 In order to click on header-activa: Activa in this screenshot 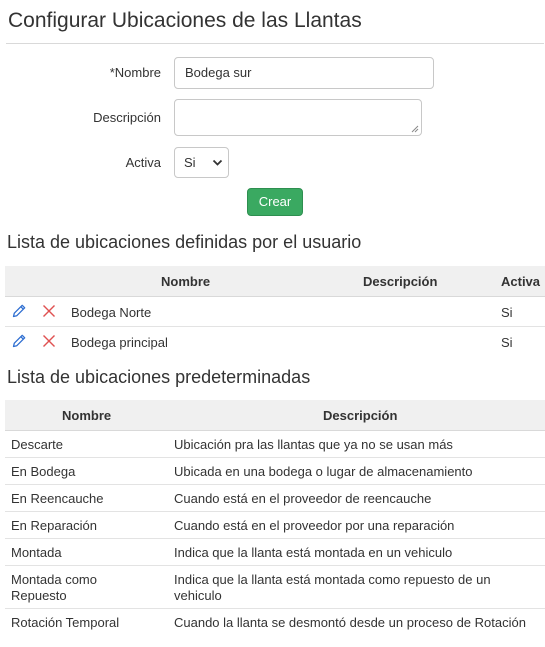, I will do `click(521, 281)`.